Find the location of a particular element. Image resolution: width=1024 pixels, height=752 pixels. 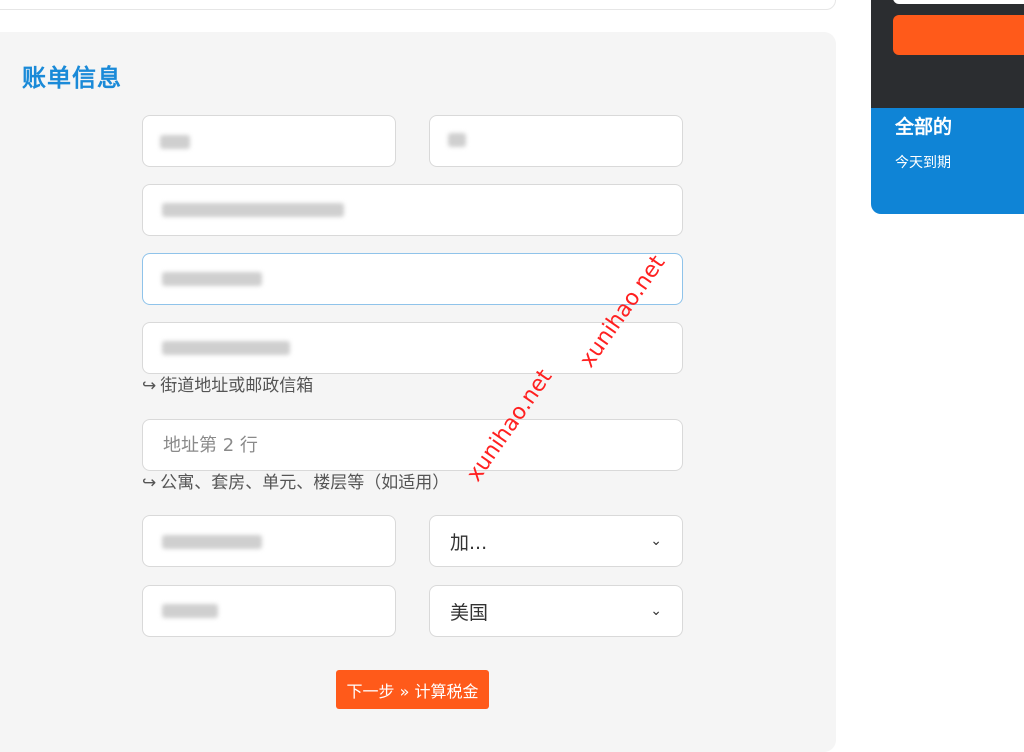

first-name-field is located at coordinates (269, 141).